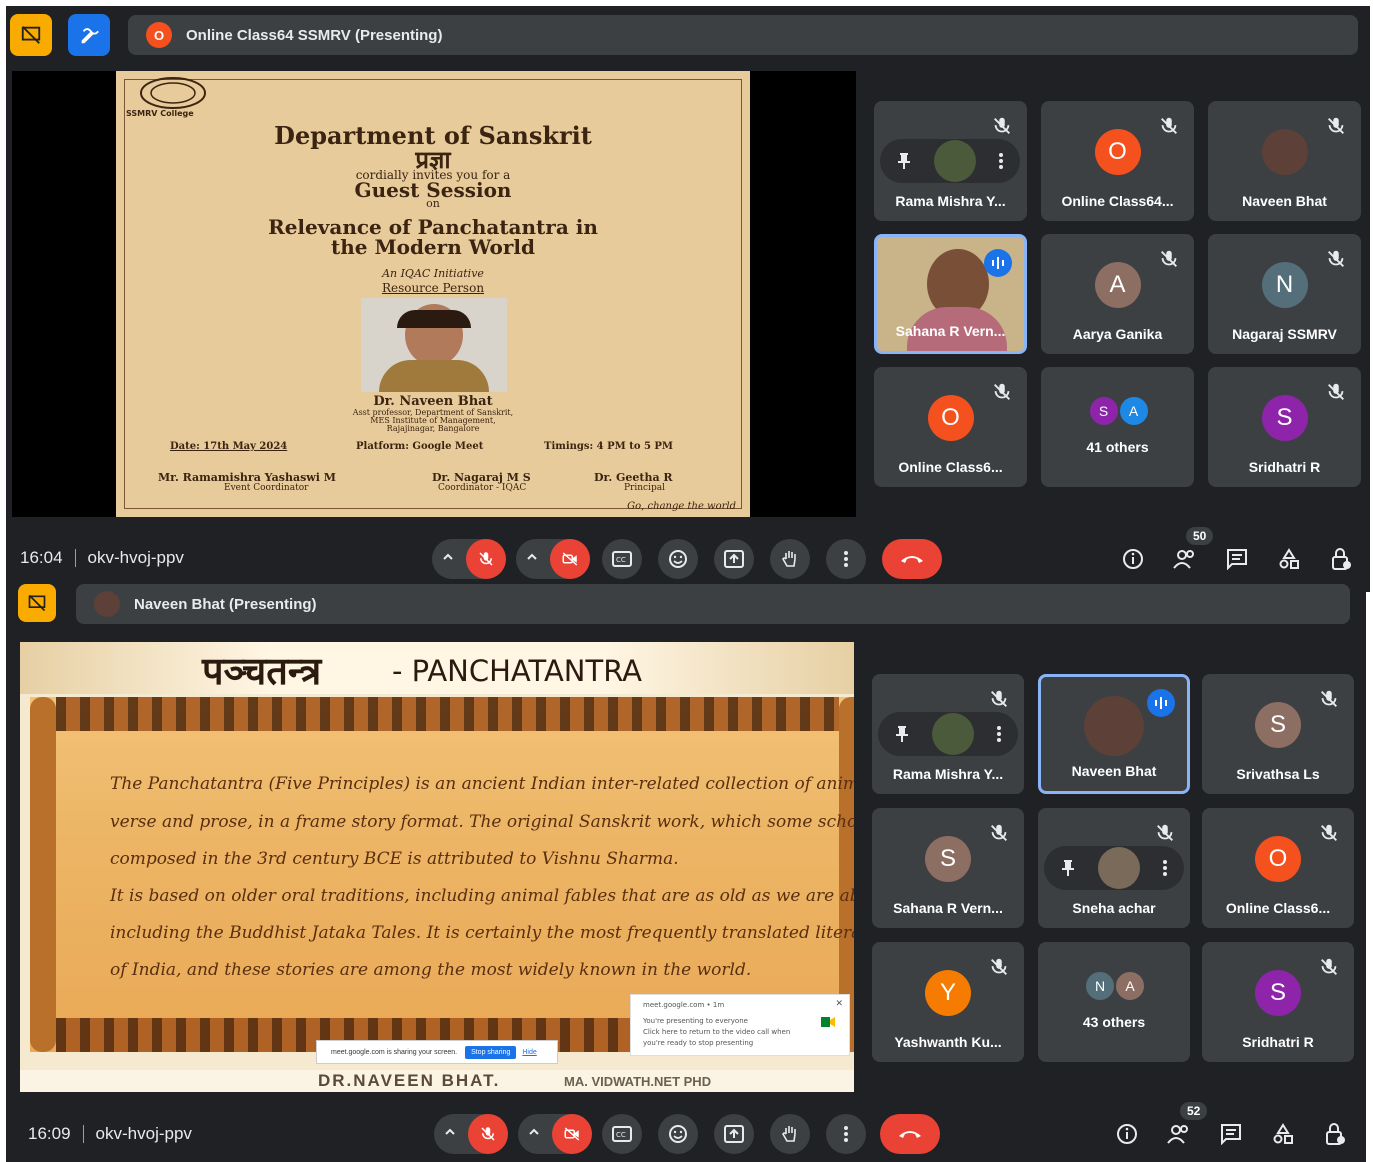  I want to click on participant-count-badge: 52, so click(1194, 1111).